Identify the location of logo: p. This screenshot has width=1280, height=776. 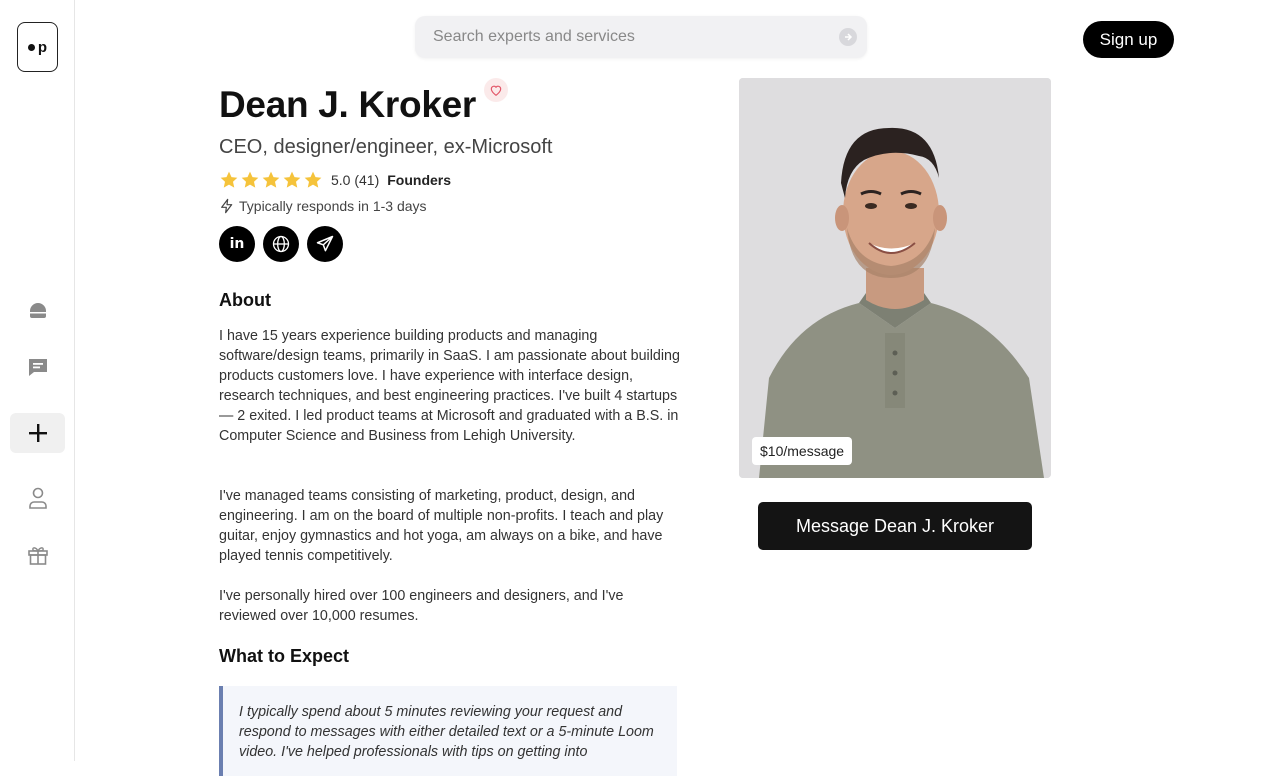
(37, 47).